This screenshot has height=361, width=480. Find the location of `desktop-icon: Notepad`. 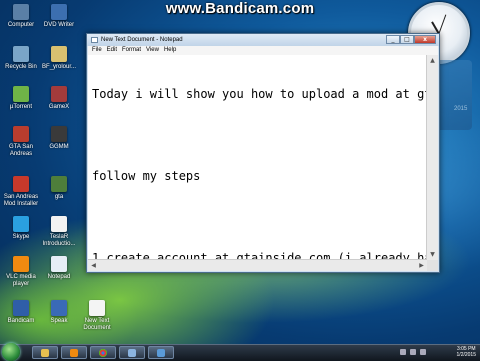

desktop-icon: Notepad is located at coordinates (59, 268).